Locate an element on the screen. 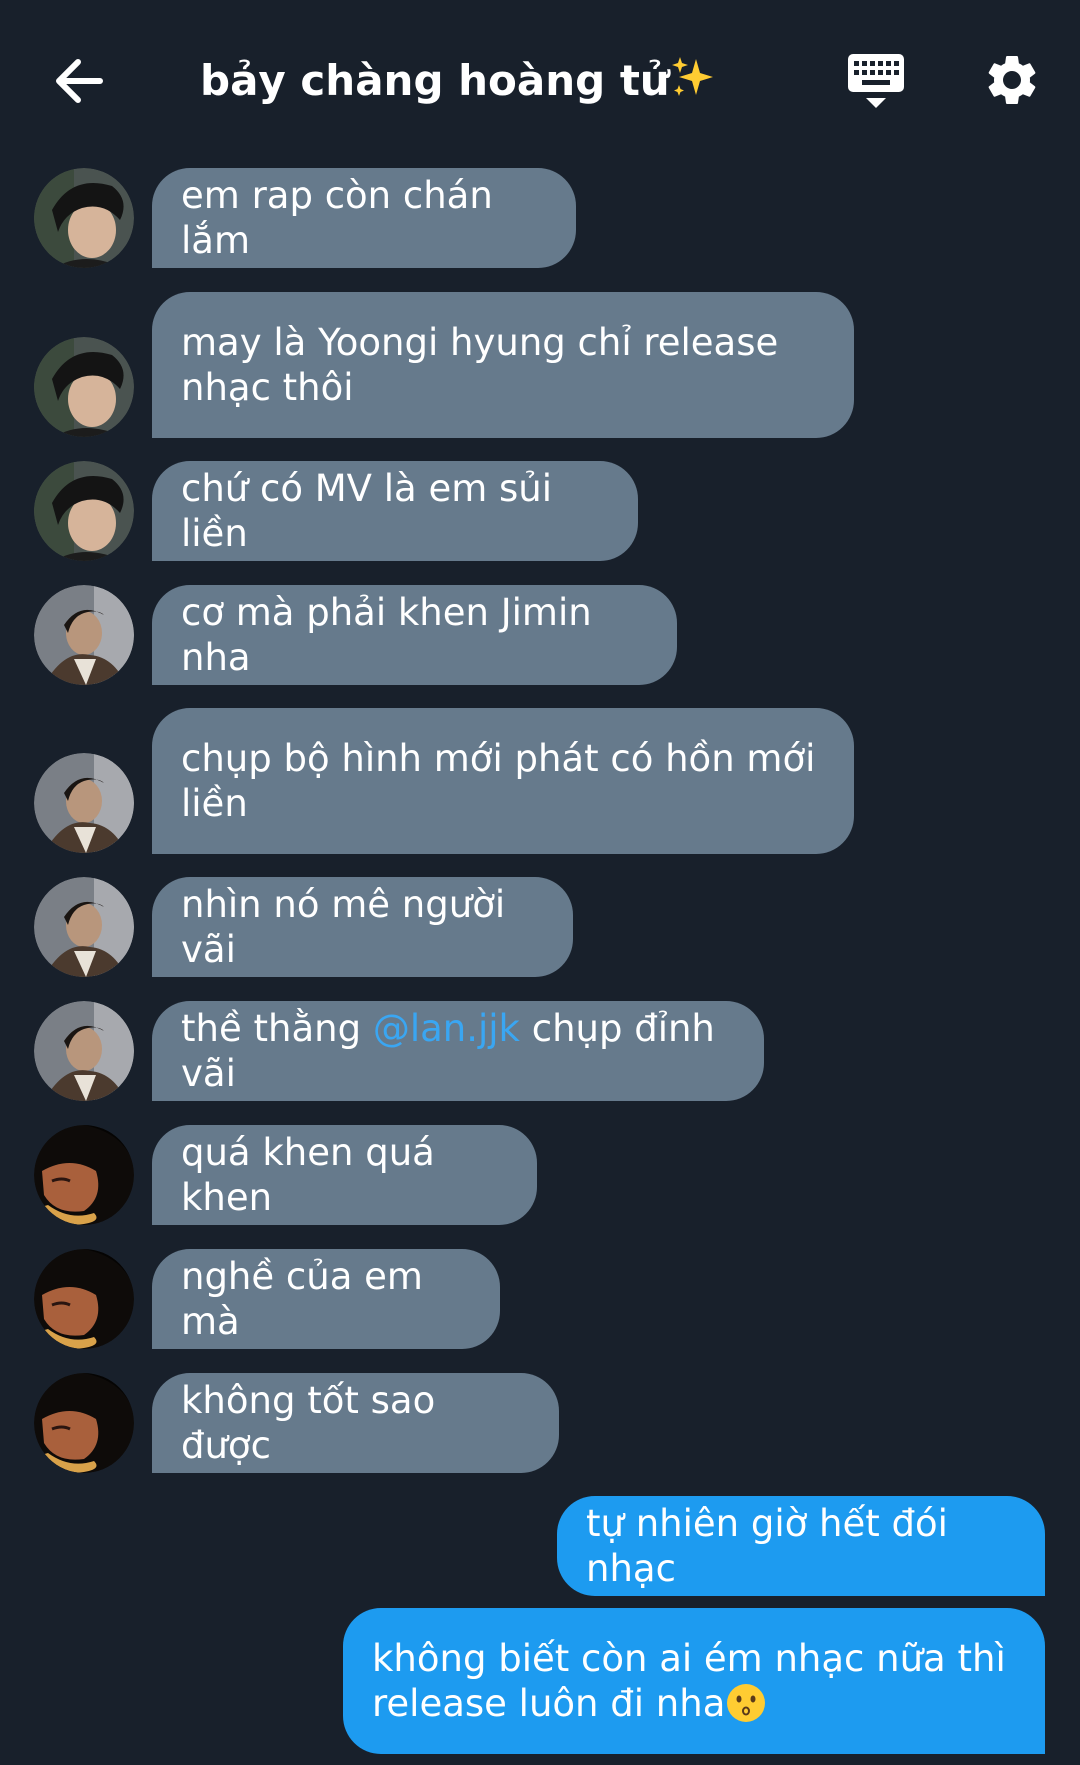 The image size is (1080, 1765). keyboard-button is located at coordinates (876, 82).